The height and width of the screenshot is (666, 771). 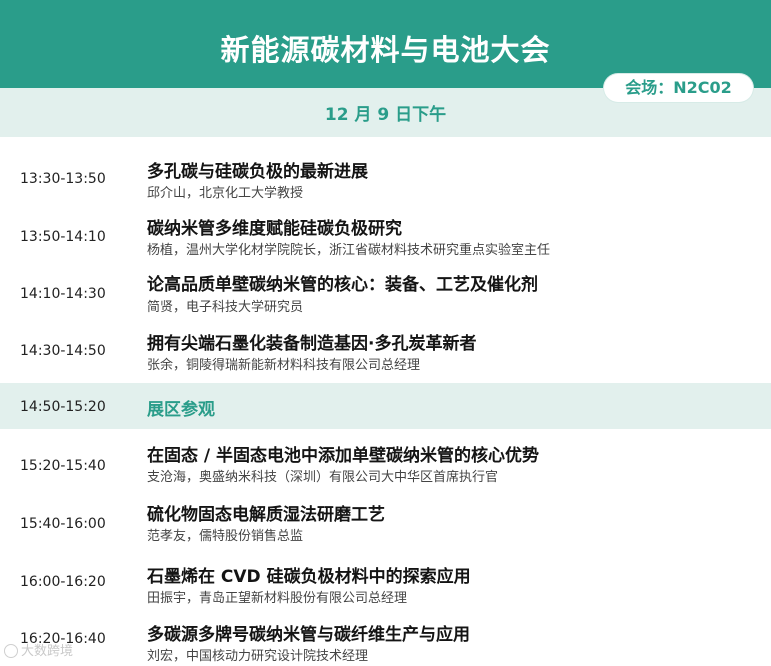 What do you see at coordinates (385, 115) in the screenshot?
I see `session-date: 12 月 9 日下午` at bounding box center [385, 115].